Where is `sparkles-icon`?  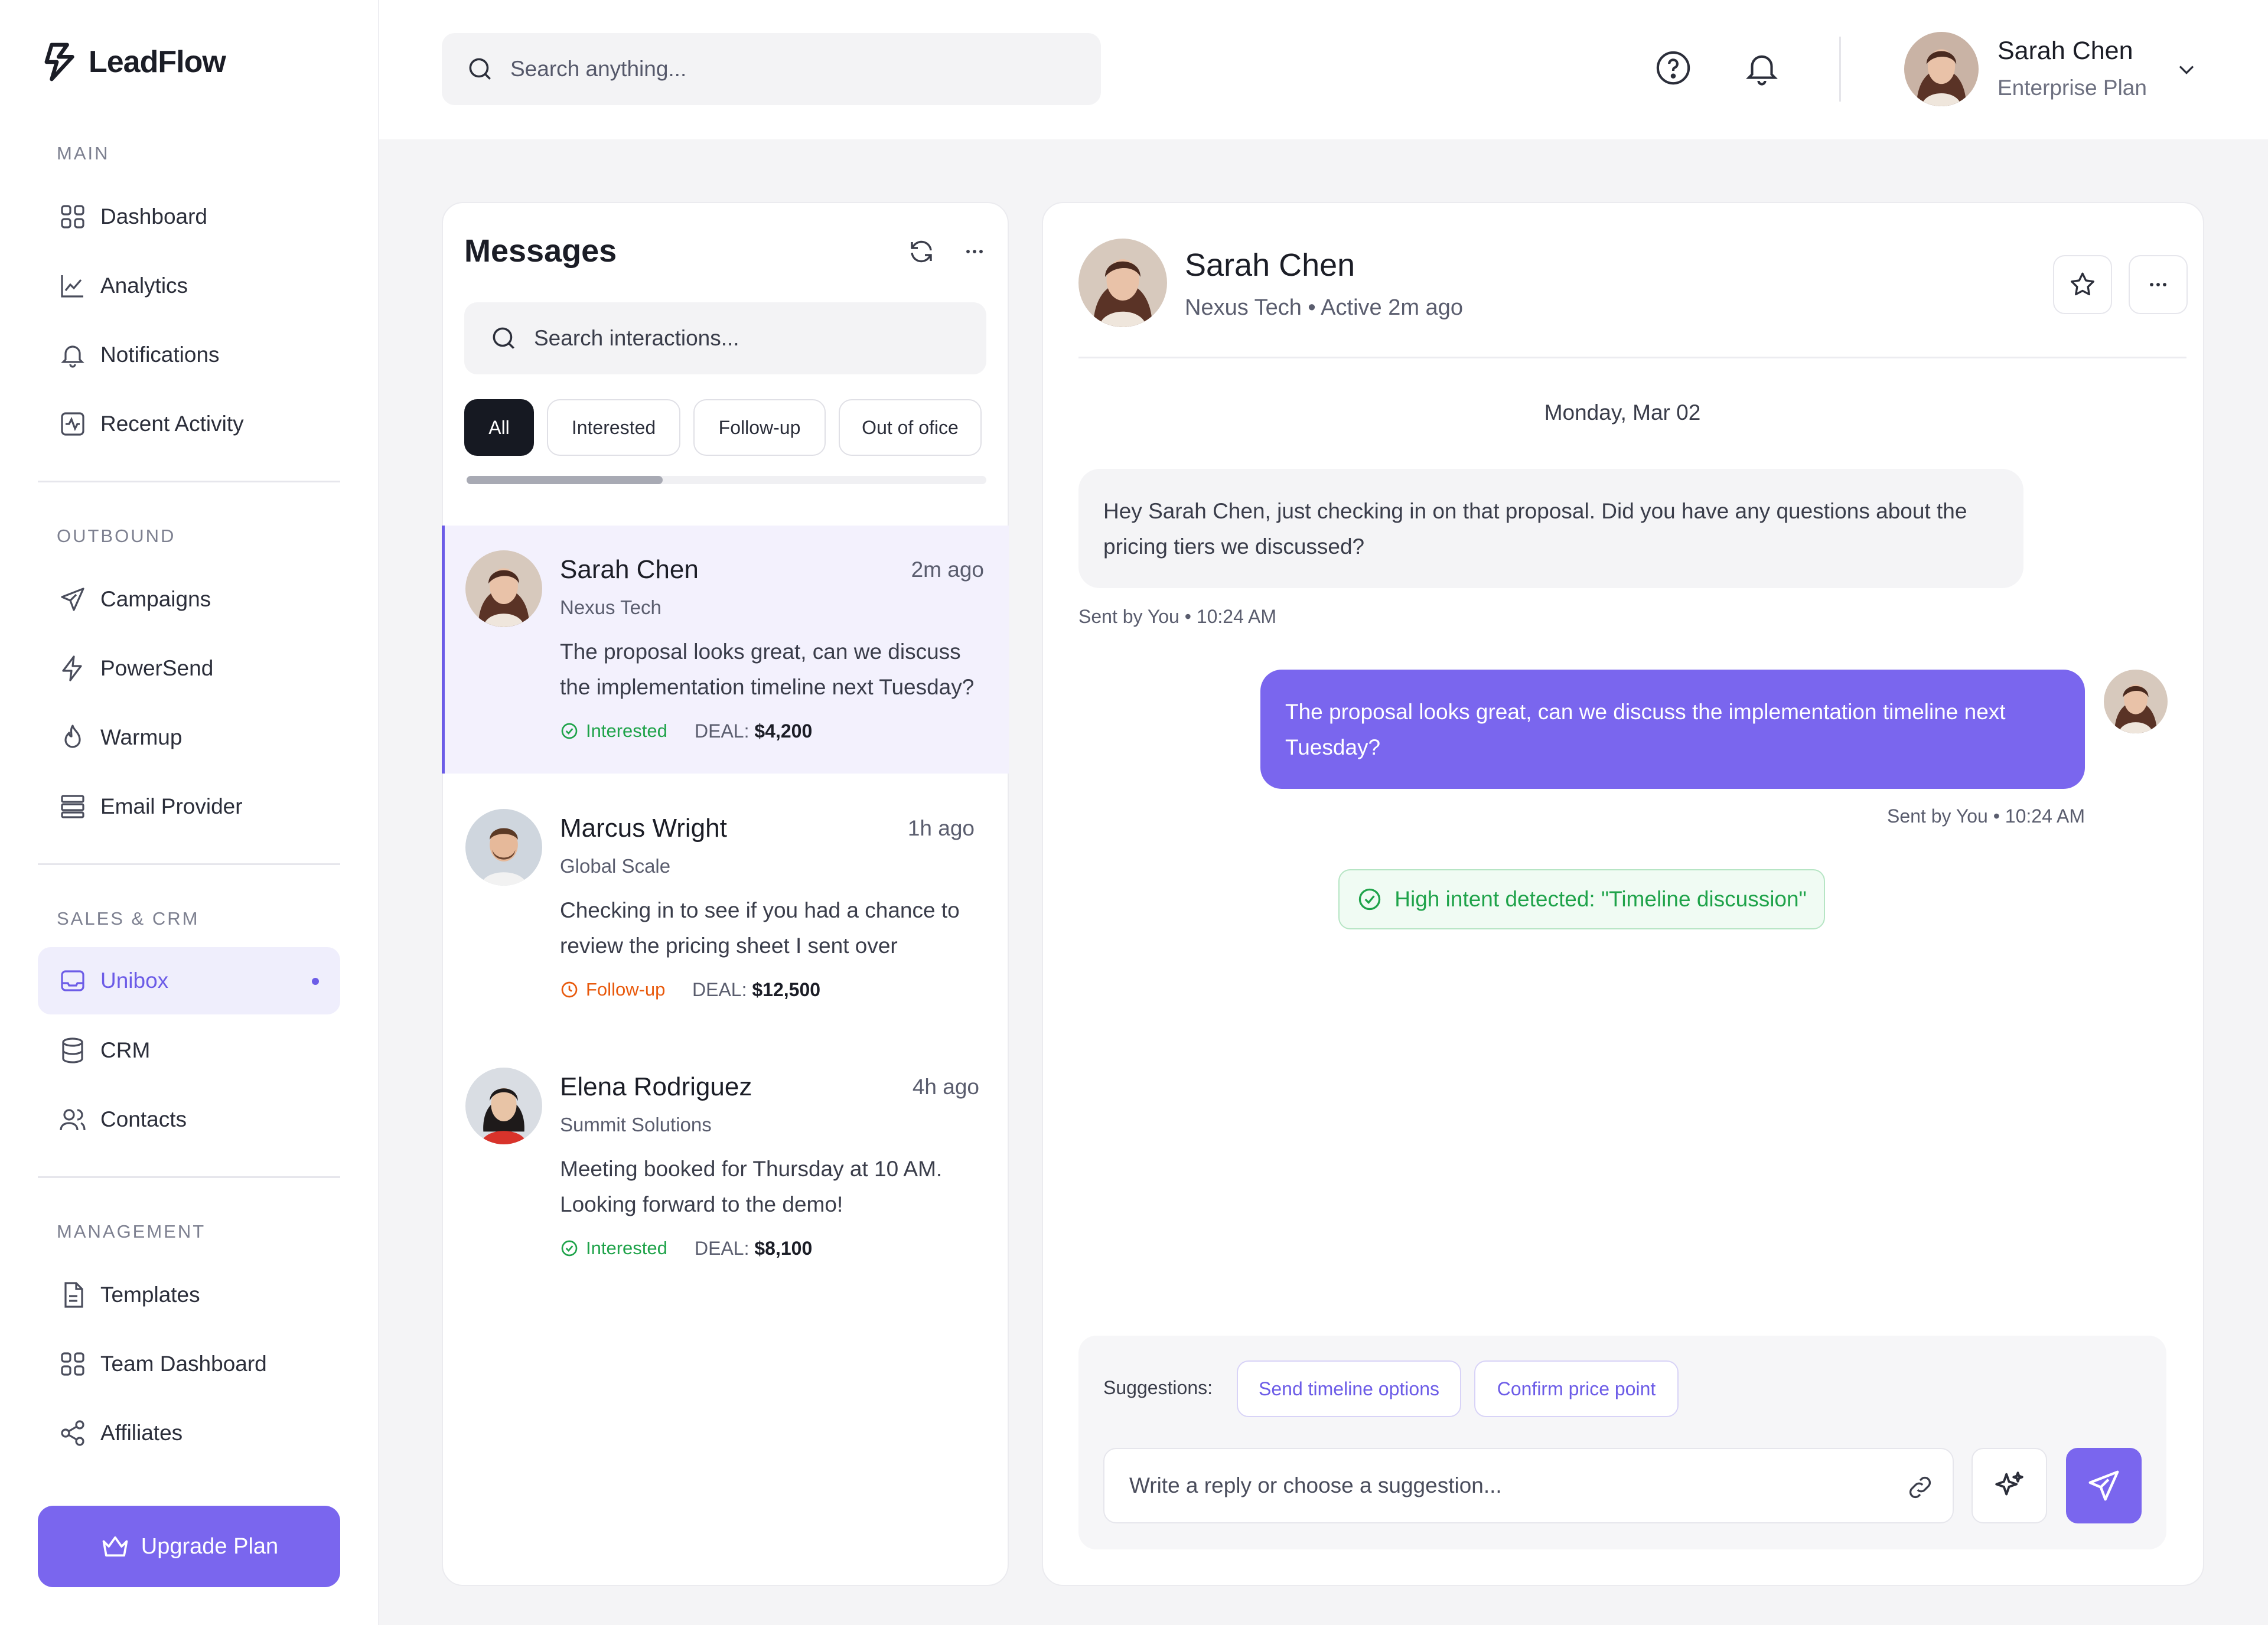 sparkles-icon is located at coordinates (2009, 1486).